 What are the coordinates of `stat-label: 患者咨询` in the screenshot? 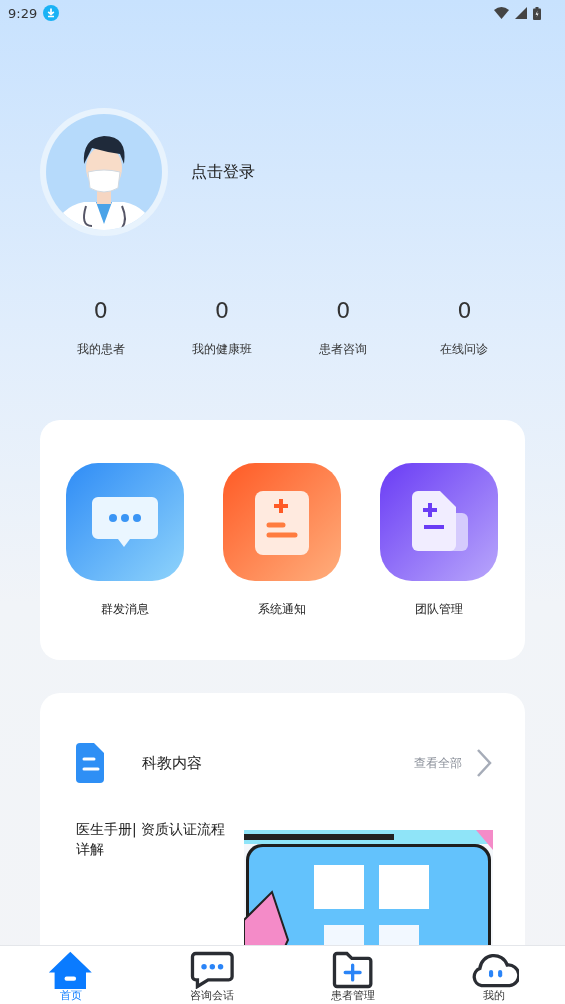 It's located at (343, 349).